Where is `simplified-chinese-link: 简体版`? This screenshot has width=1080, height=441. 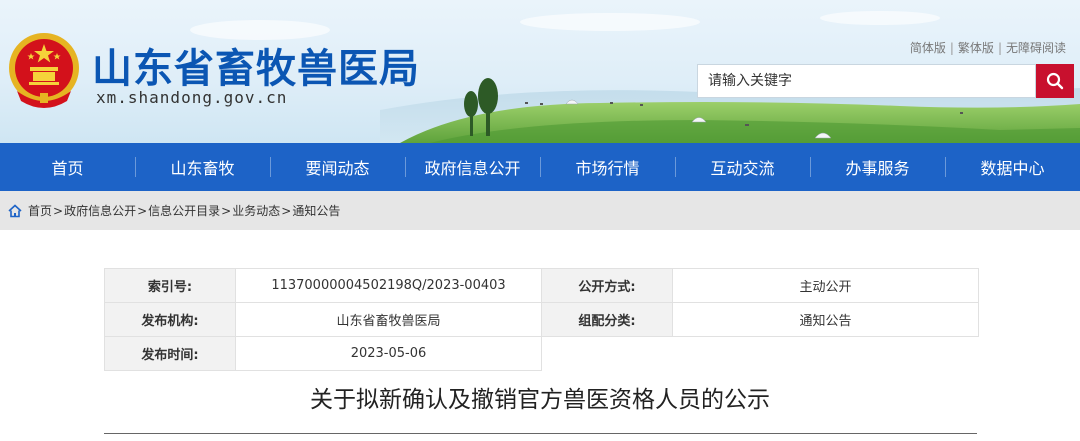
simplified-chinese-link: 简体版 is located at coordinates (928, 48).